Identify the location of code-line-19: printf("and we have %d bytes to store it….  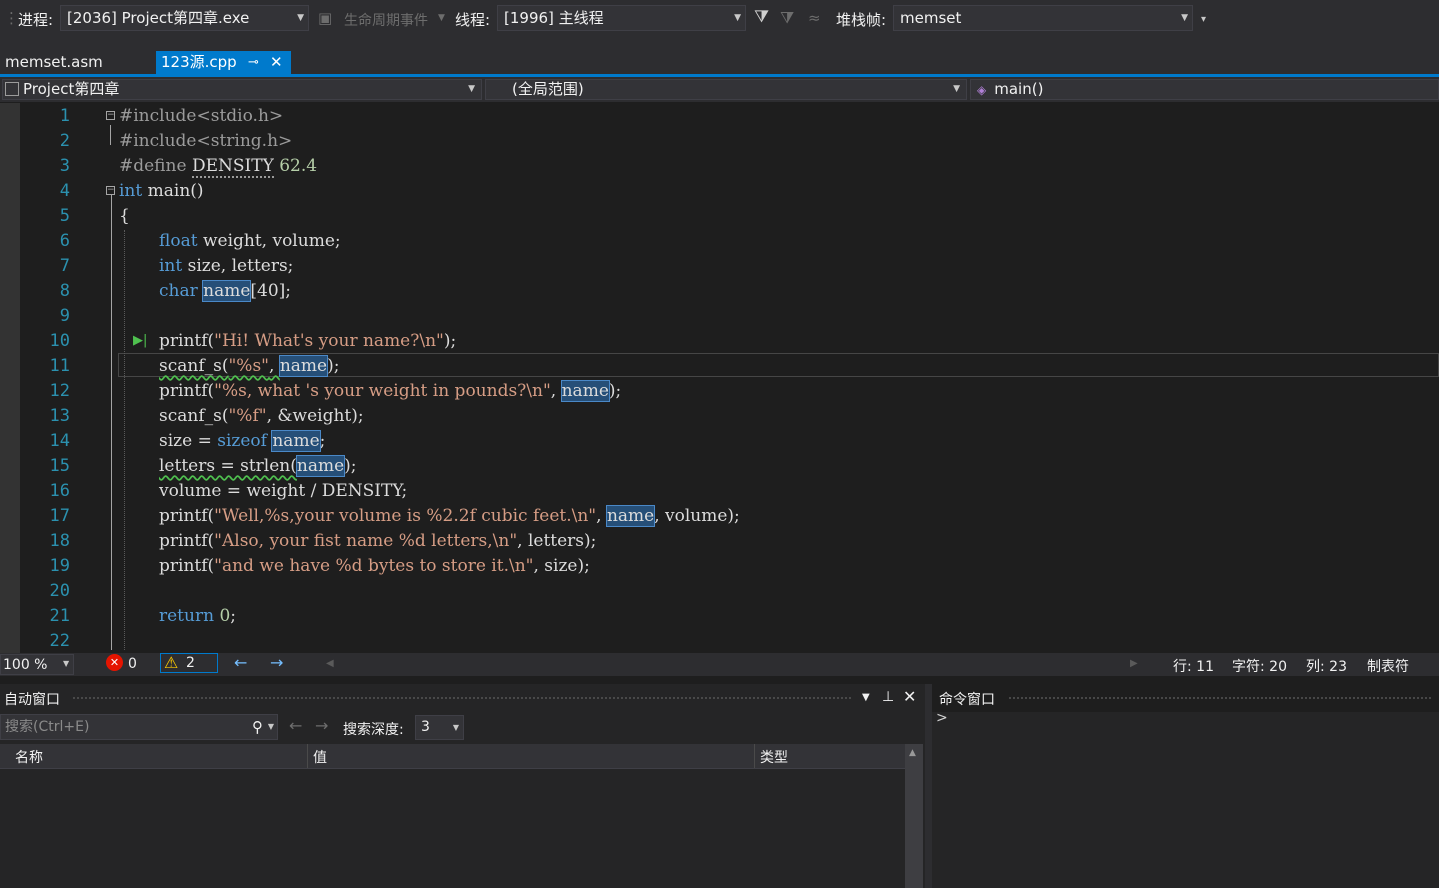
(374, 566).